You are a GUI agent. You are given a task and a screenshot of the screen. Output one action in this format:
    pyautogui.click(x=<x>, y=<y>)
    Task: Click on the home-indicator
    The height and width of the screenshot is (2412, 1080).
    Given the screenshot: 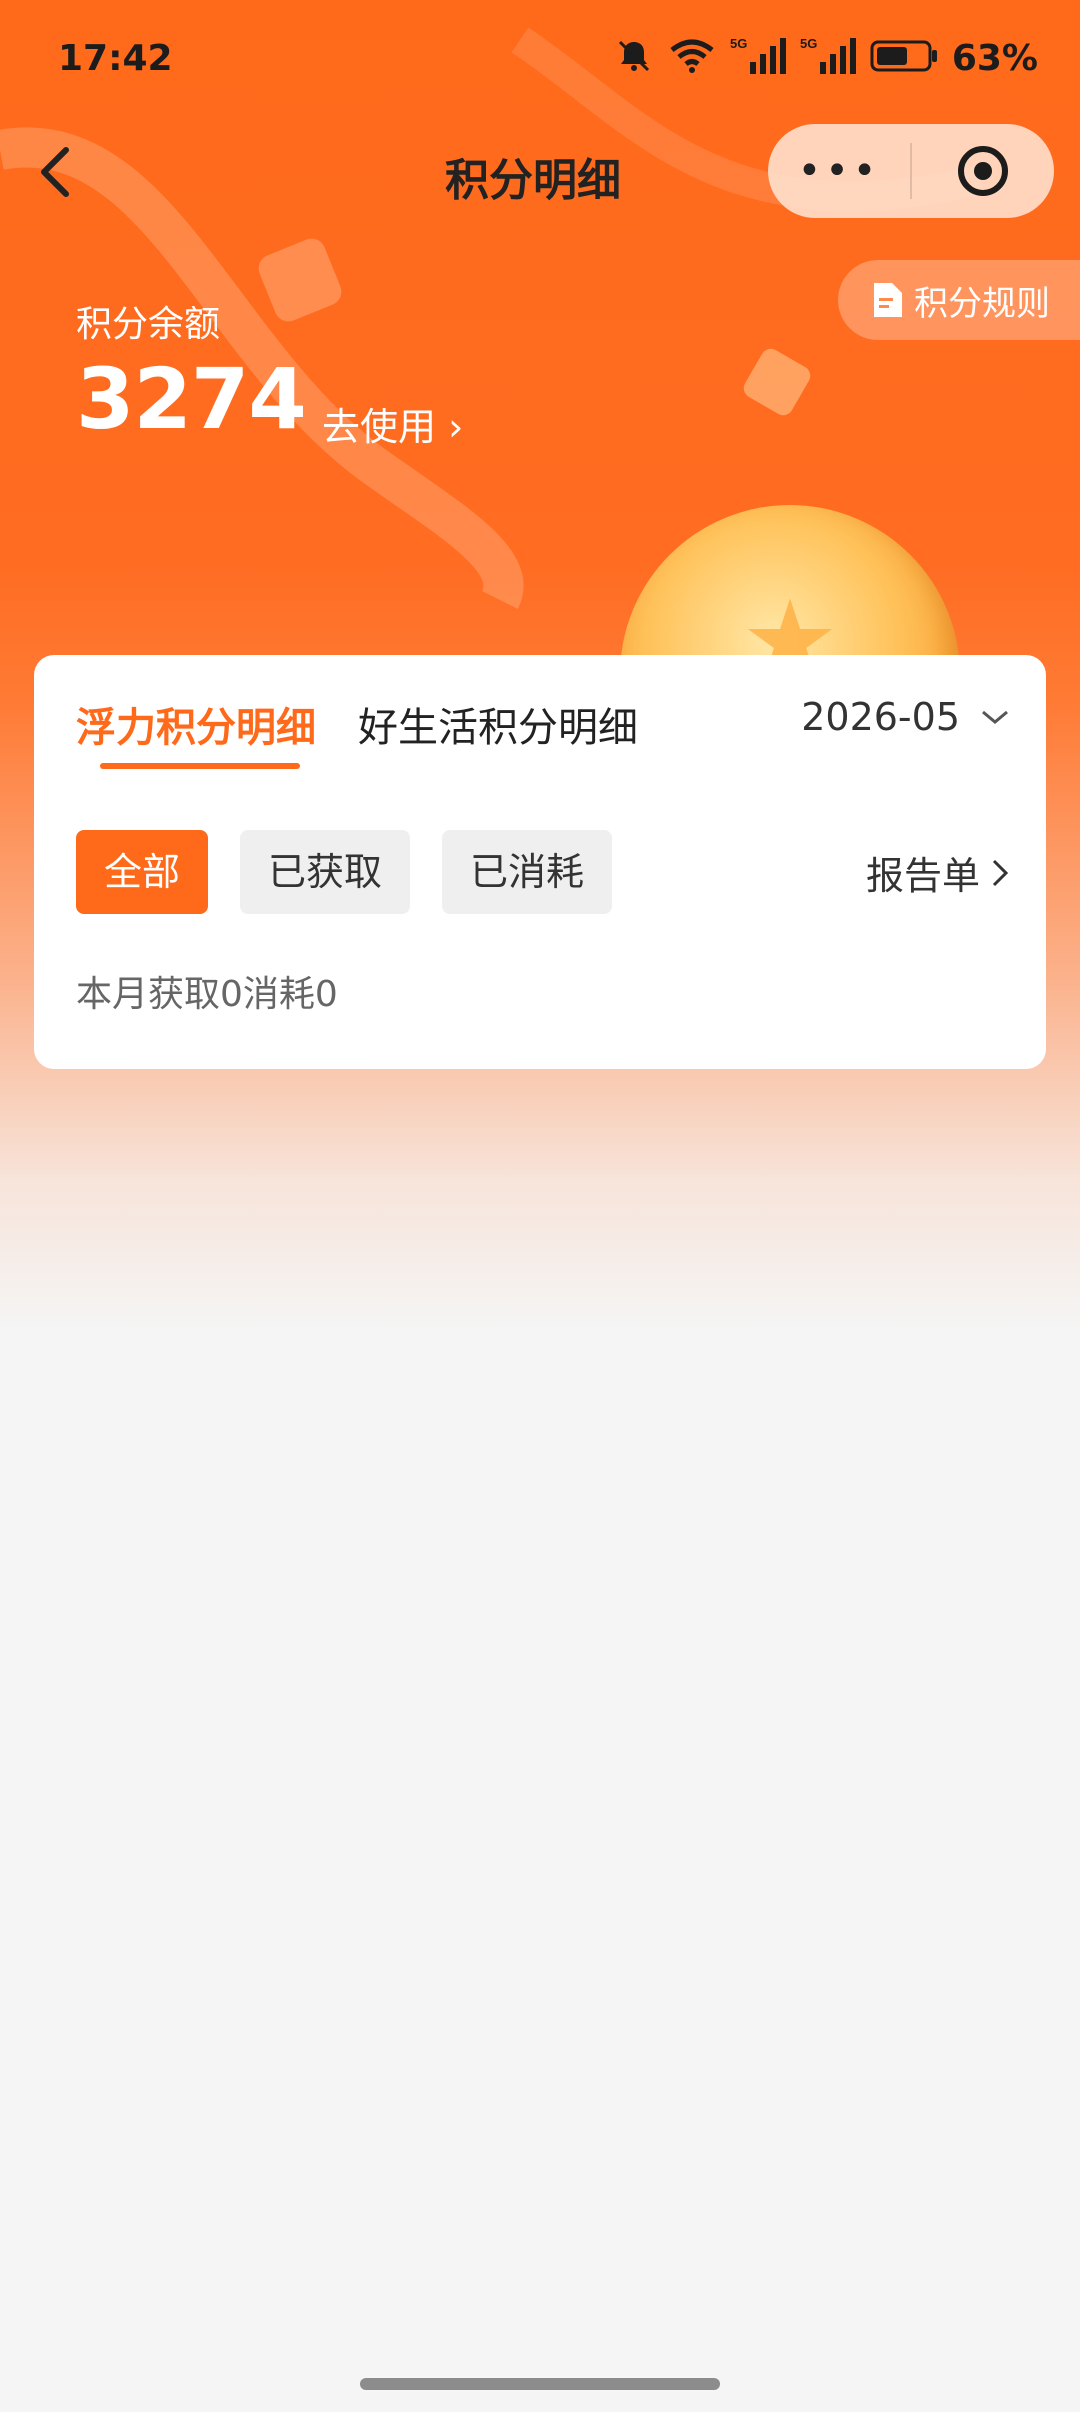 What is the action you would take?
    pyautogui.click(x=540, y=2384)
    